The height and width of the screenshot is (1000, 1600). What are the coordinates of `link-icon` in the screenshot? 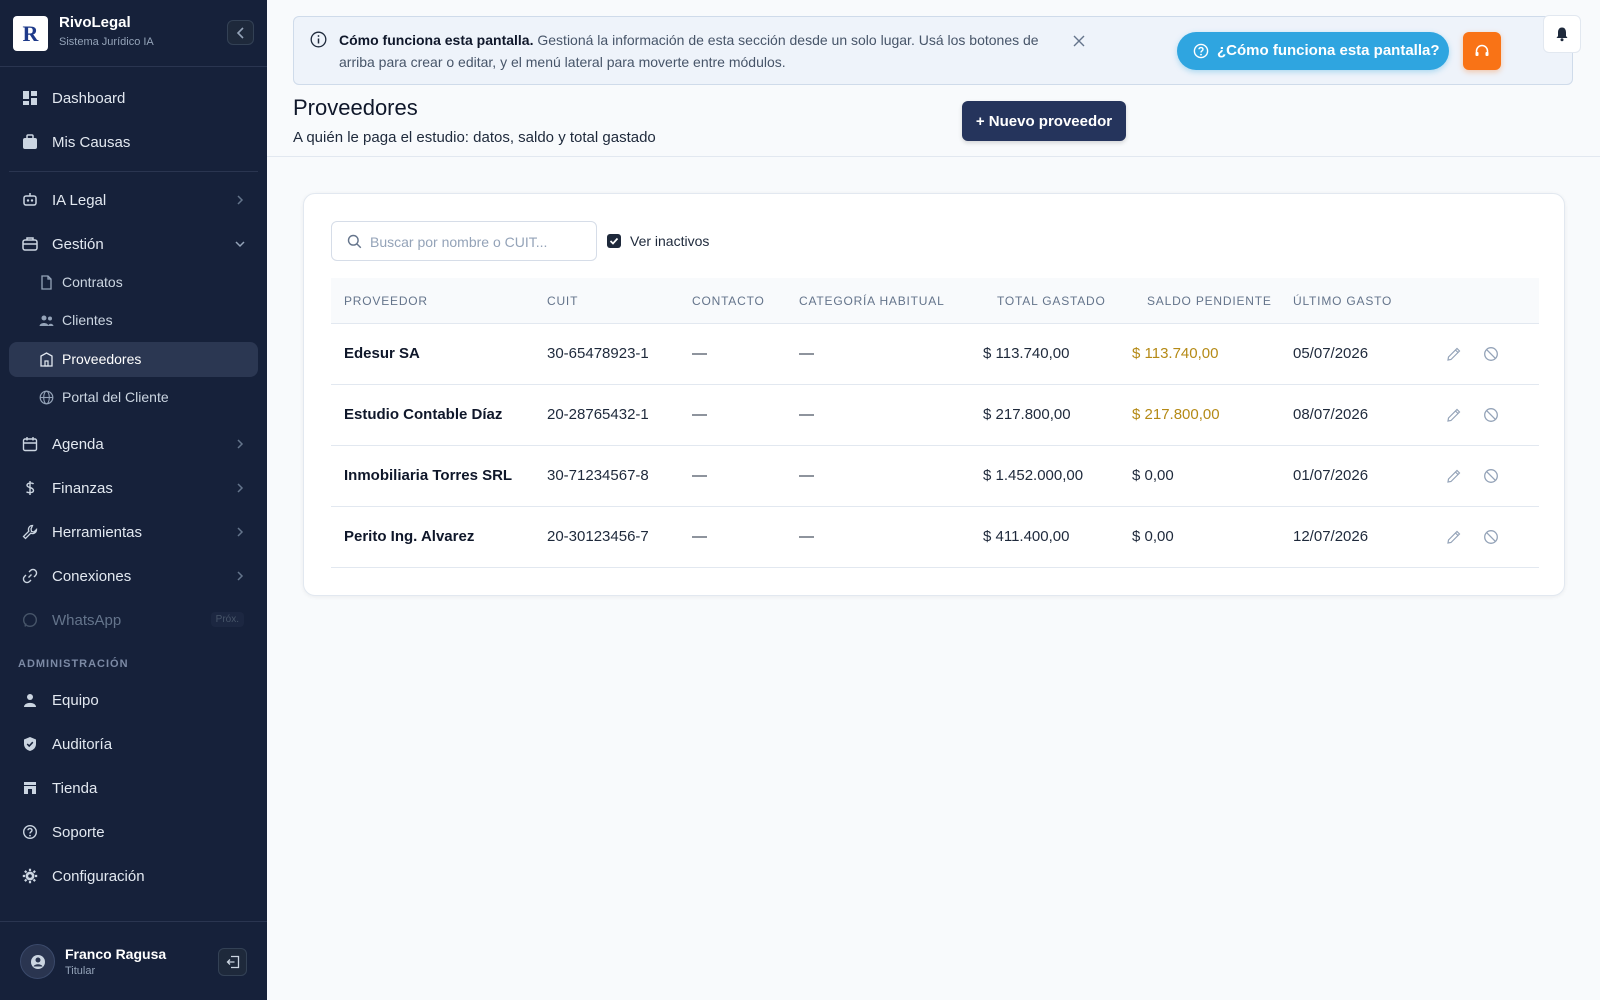 It's located at (30, 576).